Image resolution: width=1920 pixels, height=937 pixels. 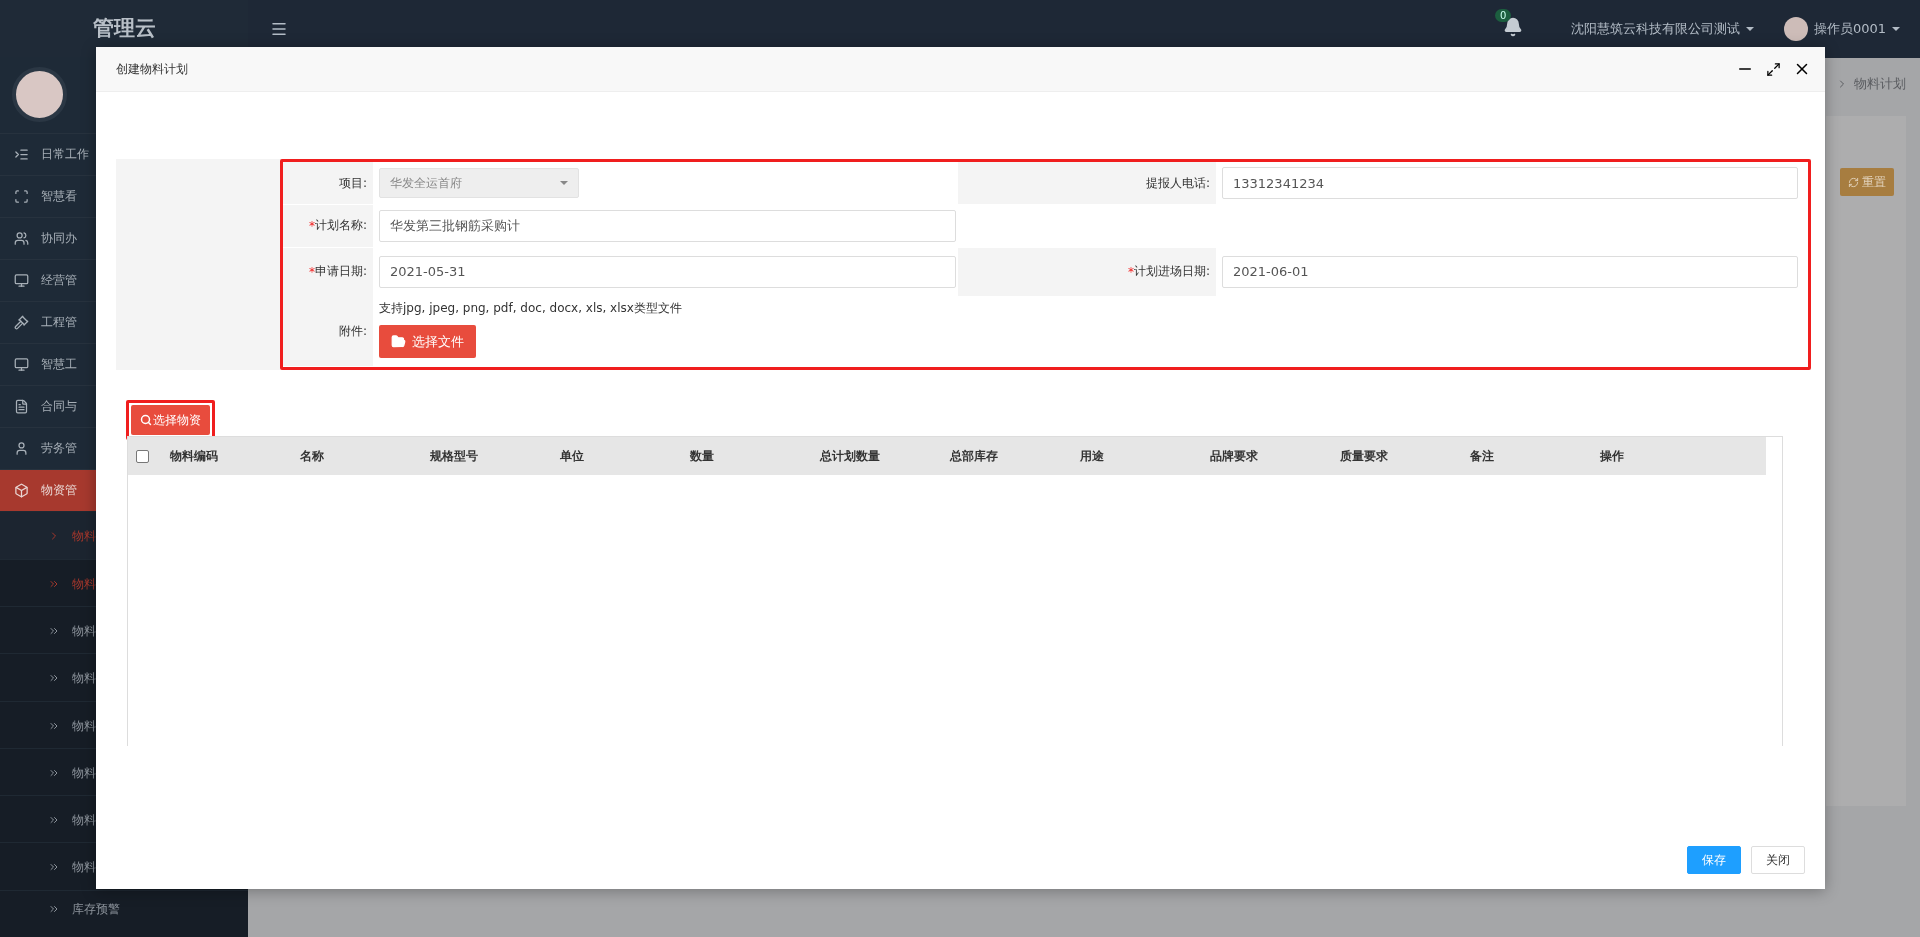 I want to click on text-input: 13312341234, so click(x=1510, y=183).